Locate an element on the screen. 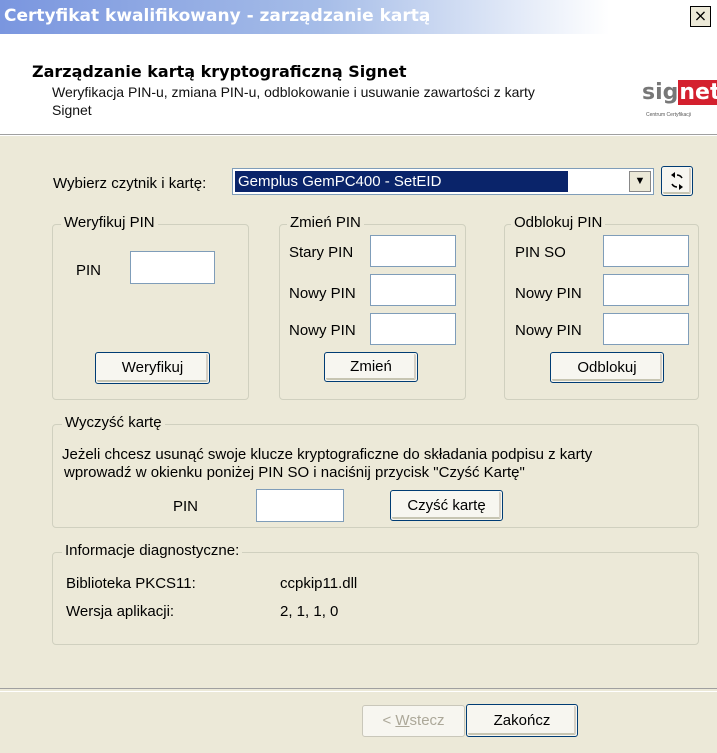  reader-selected-value: Gemplus GemPC400 - SetEID is located at coordinates (401, 181).